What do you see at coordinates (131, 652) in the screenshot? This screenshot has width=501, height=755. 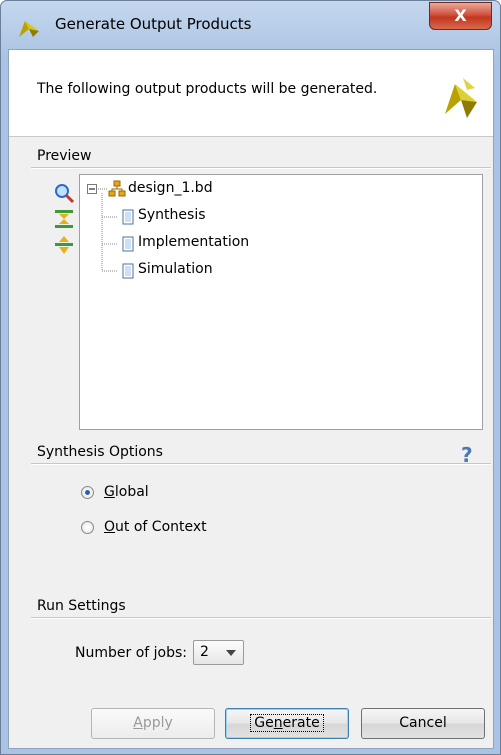 I see `jobs-label: Number of jobs:` at bounding box center [131, 652].